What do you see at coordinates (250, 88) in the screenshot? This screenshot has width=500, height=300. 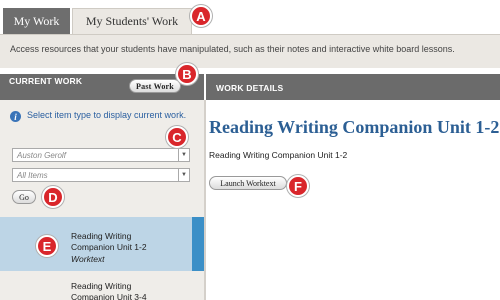 I see `work-details-title: Work Details` at bounding box center [250, 88].